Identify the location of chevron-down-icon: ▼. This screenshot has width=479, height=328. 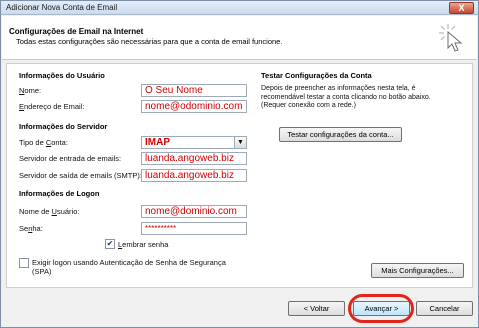
(240, 142).